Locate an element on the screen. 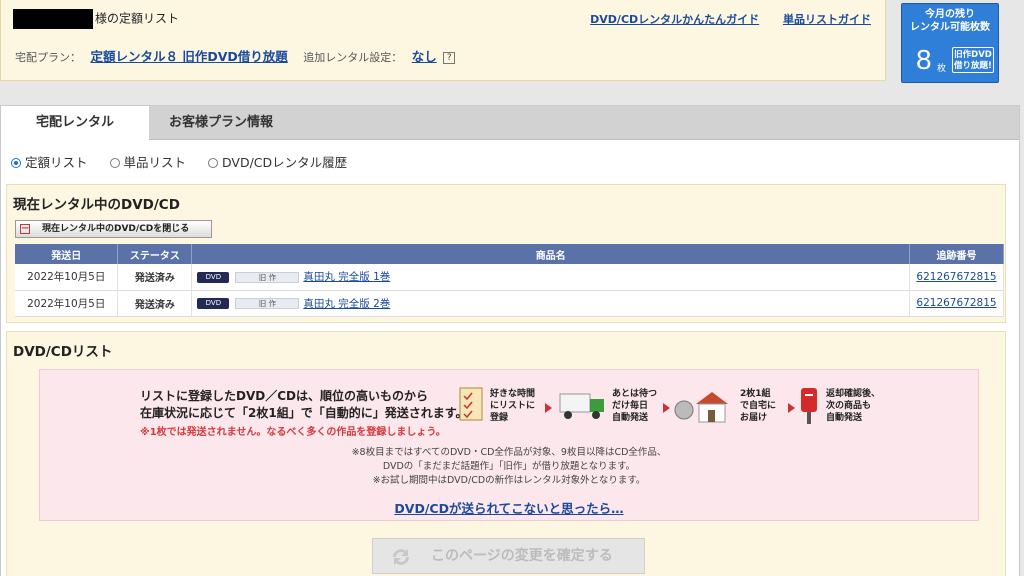 This screenshot has height=576, width=1024. tab-bar: 宅配レンタル お客様プラン情報 is located at coordinates (510, 123).